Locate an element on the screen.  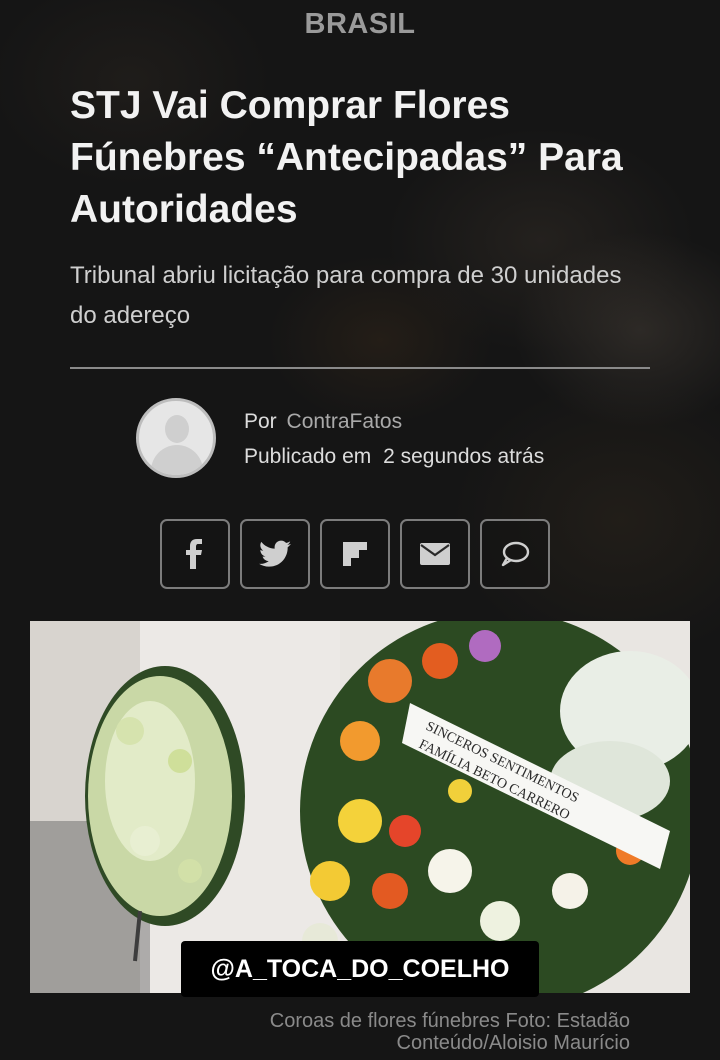
comment-icon is located at coordinates (515, 554).